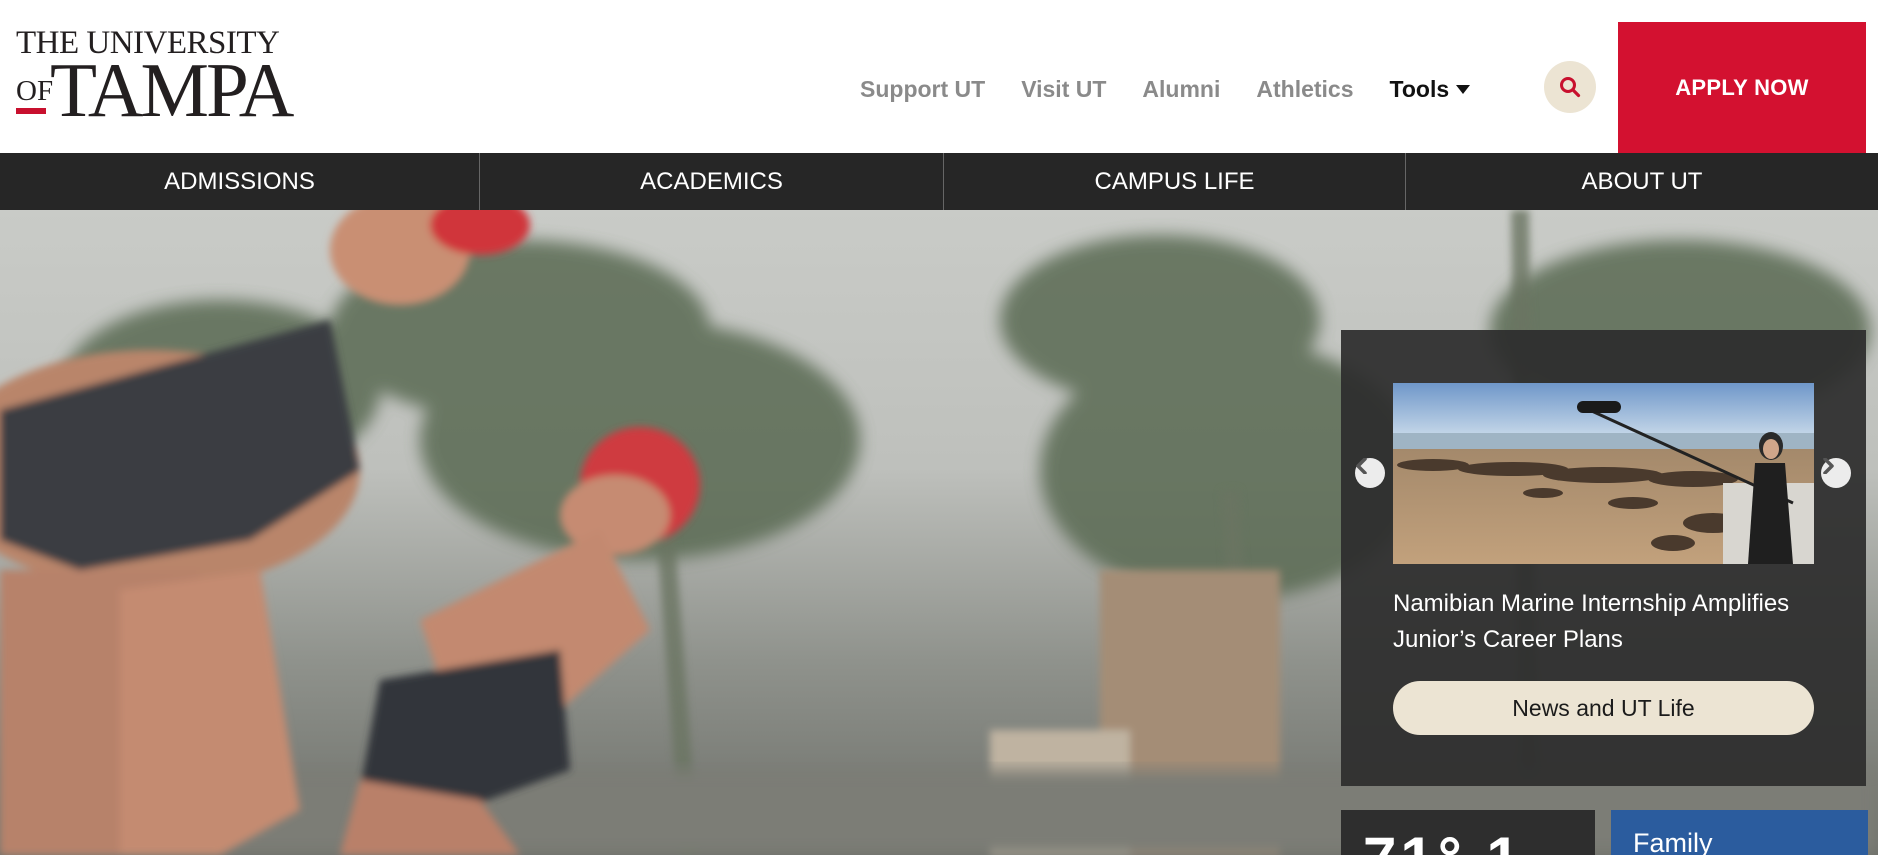 This screenshot has width=1878, height=855. I want to click on nav-item-academics: ACADEMICS, so click(711, 181).